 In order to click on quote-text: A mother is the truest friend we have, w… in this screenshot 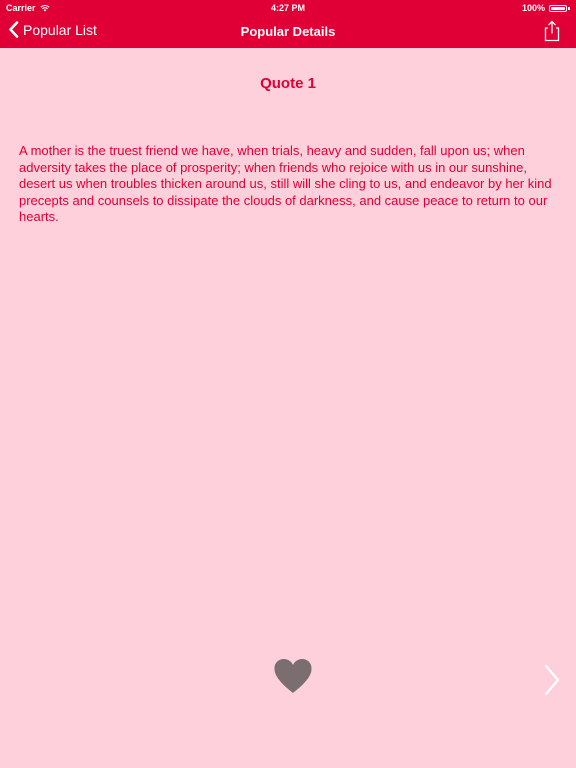, I will do `click(285, 183)`.